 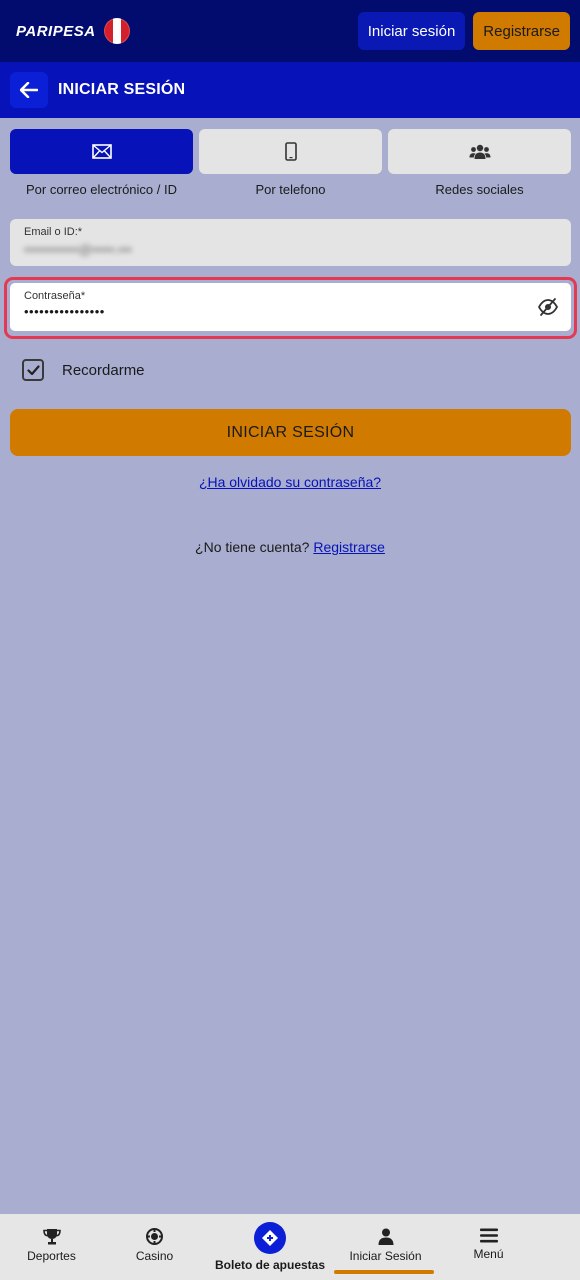 I want to click on tab-email: Por correo electrónico / ID, so click(x=101, y=163).